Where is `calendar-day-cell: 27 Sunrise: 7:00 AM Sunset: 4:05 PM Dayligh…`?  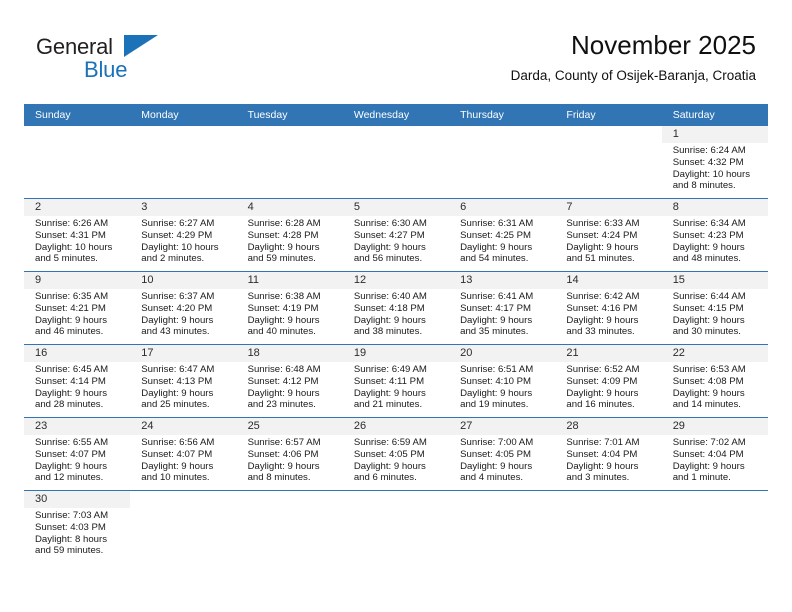
calendar-day-cell: 27 Sunrise: 7:00 AM Sunset: 4:05 PM Dayligh… is located at coordinates (502, 454).